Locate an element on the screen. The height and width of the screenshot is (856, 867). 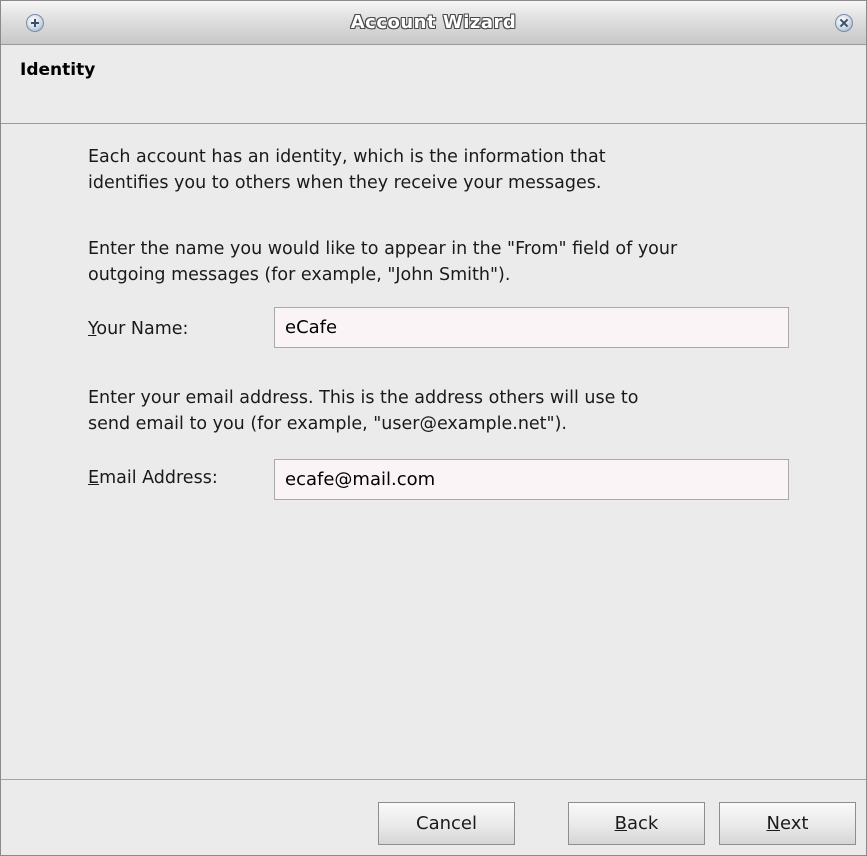
your-name-input is located at coordinates (531, 327).